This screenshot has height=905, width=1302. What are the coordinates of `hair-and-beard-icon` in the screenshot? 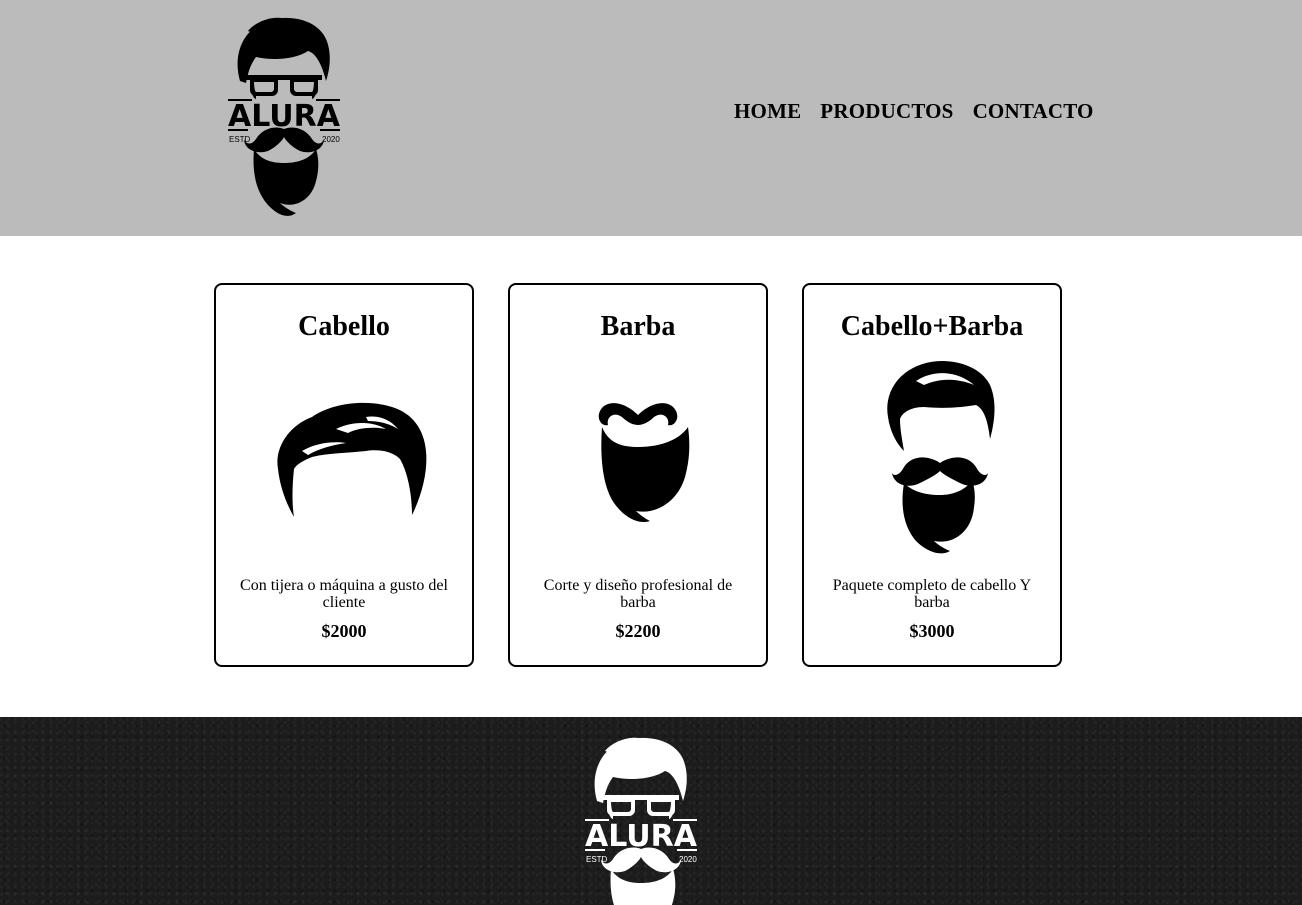 It's located at (941, 457).